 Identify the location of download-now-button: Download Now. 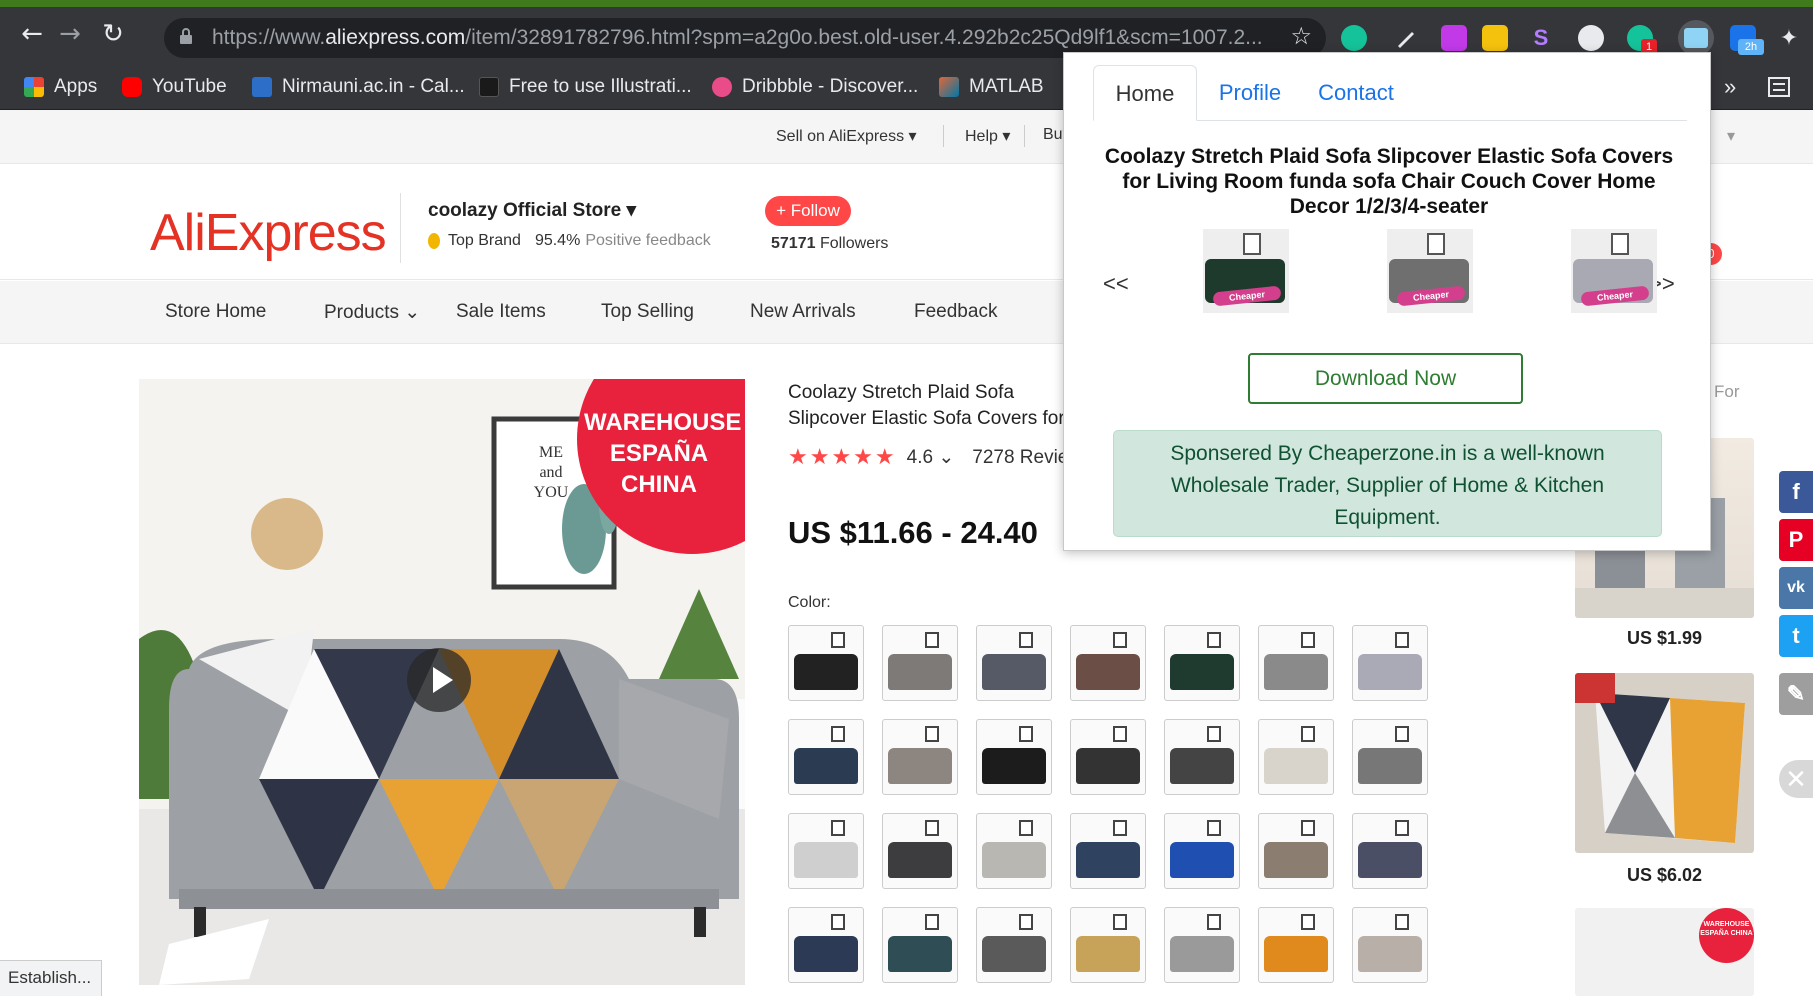
(1385, 378).